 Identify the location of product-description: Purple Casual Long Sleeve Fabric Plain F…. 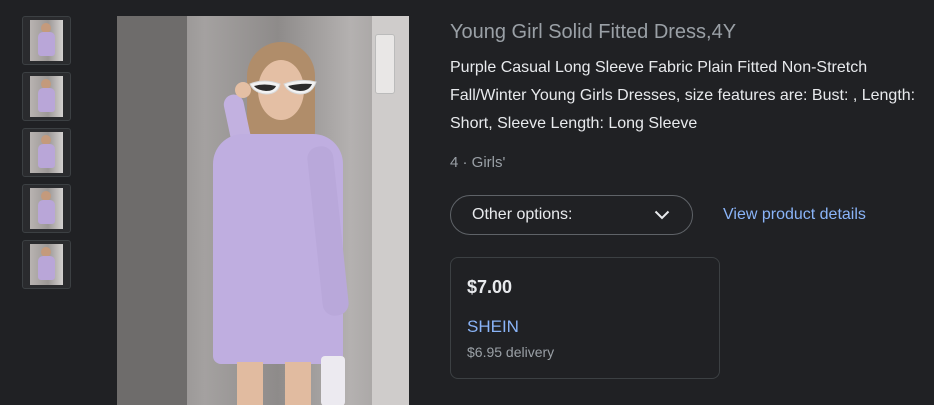
(683, 95).